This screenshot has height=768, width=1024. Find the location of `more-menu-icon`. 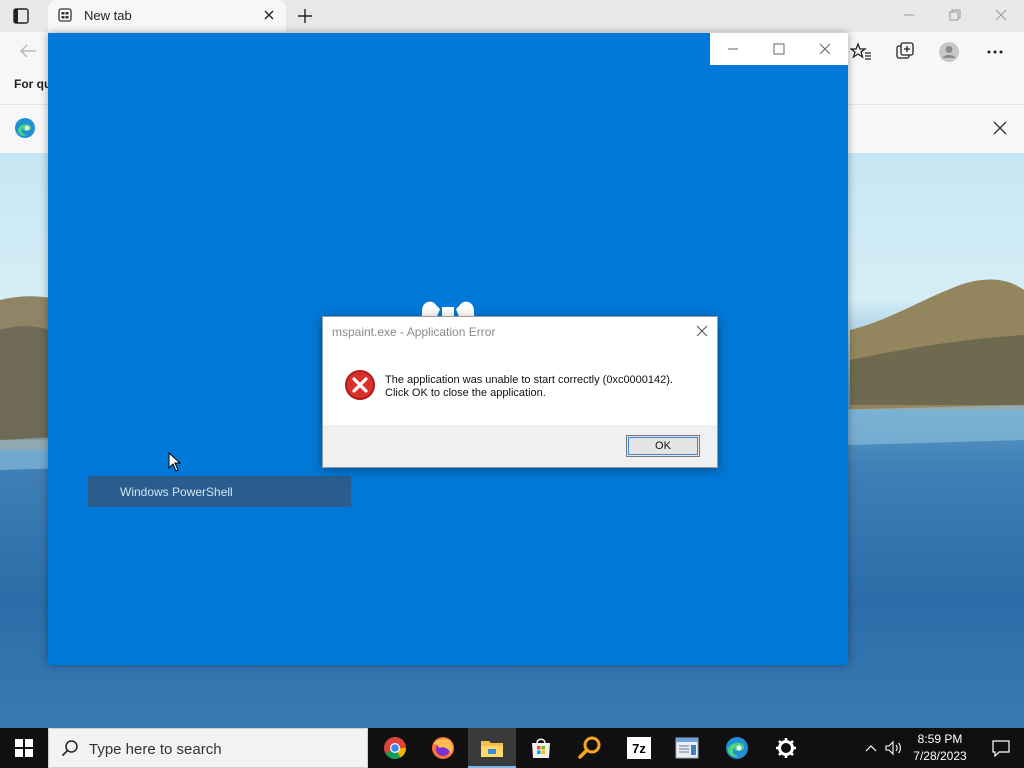

more-menu-icon is located at coordinates (995, 52).